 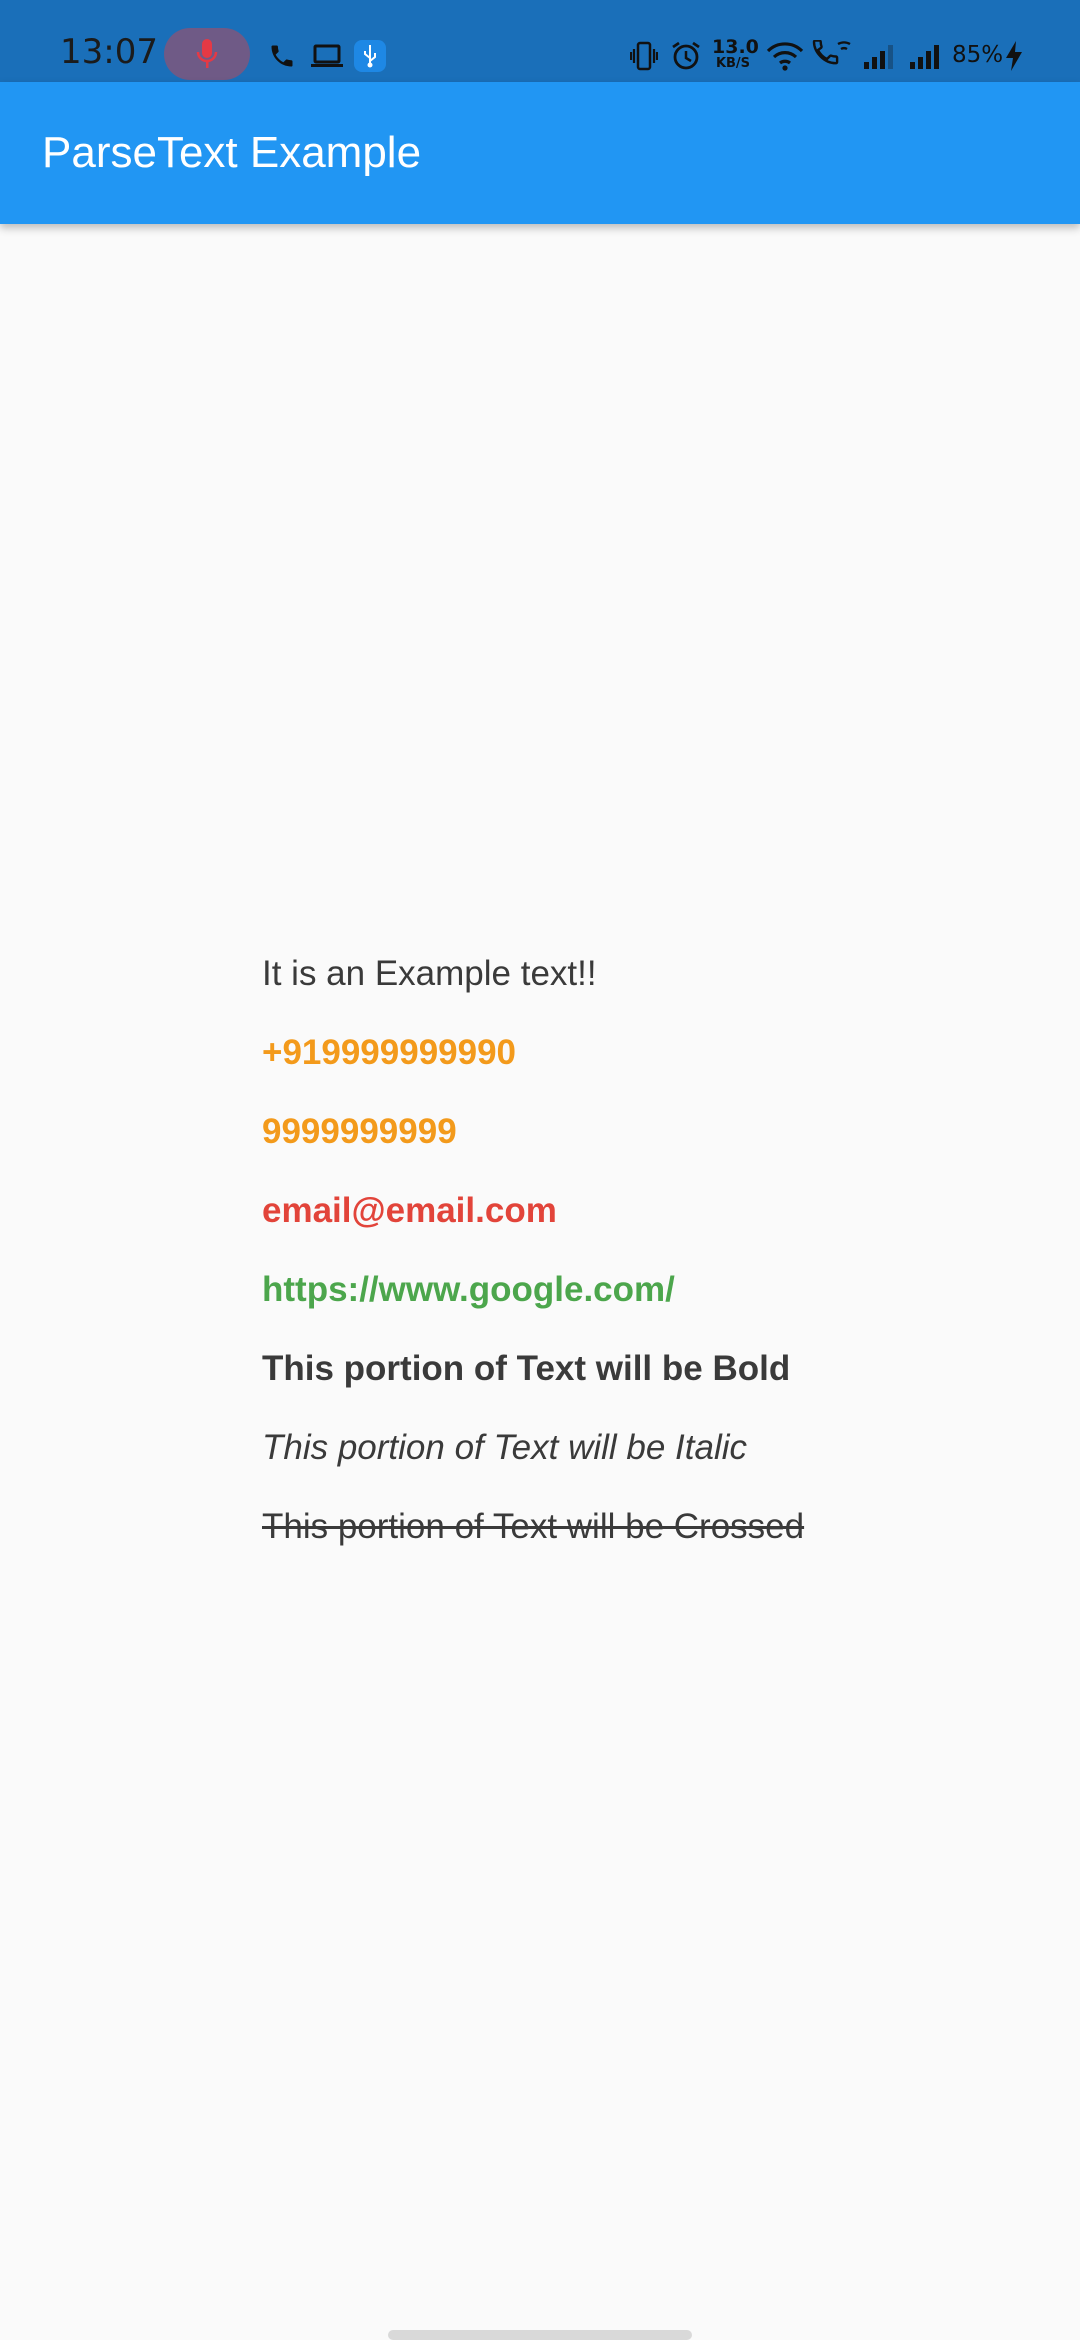 What do you see at coordinates (540, 41) in the screenshot?
I see `status-bar: 13:07 13.0 KB/S 85%` at bounding box center [540, 41].